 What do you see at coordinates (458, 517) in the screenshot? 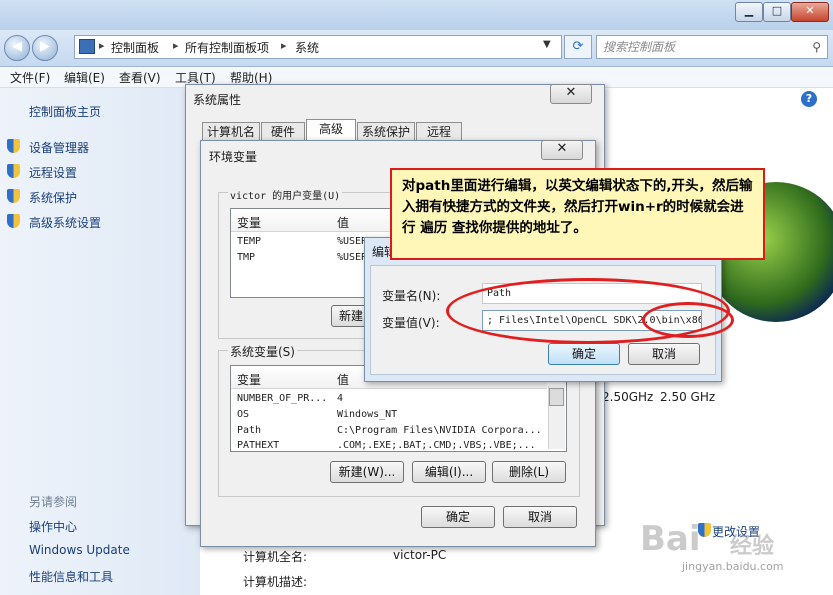
I see `env-ok-button: 确定` at bounding box center [458, 517].